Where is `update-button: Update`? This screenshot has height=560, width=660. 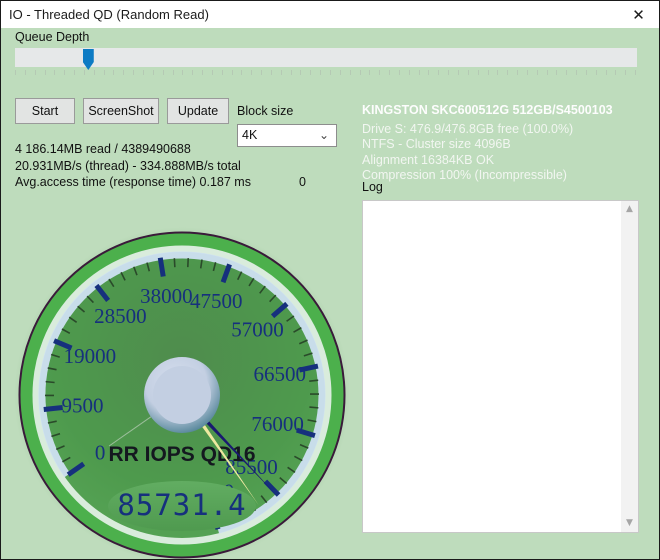 update-button: Update is located at coordinates (198, 111).